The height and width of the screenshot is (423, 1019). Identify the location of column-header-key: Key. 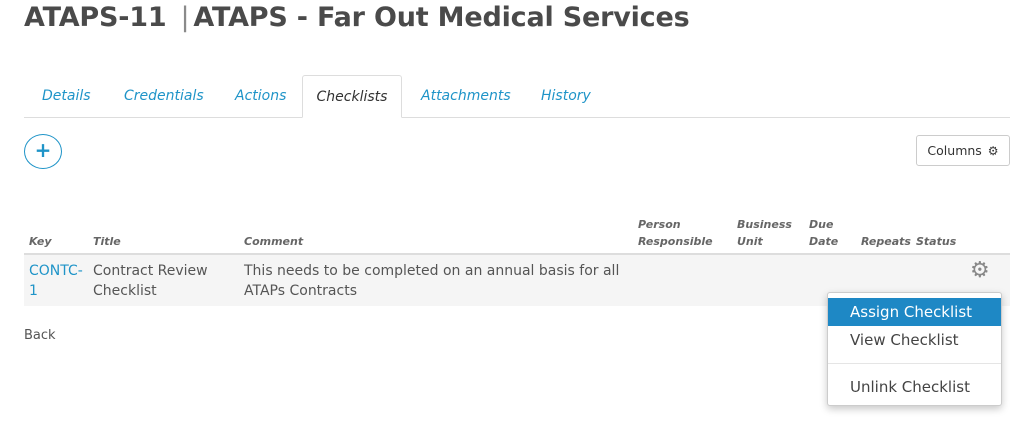
(40, 241).